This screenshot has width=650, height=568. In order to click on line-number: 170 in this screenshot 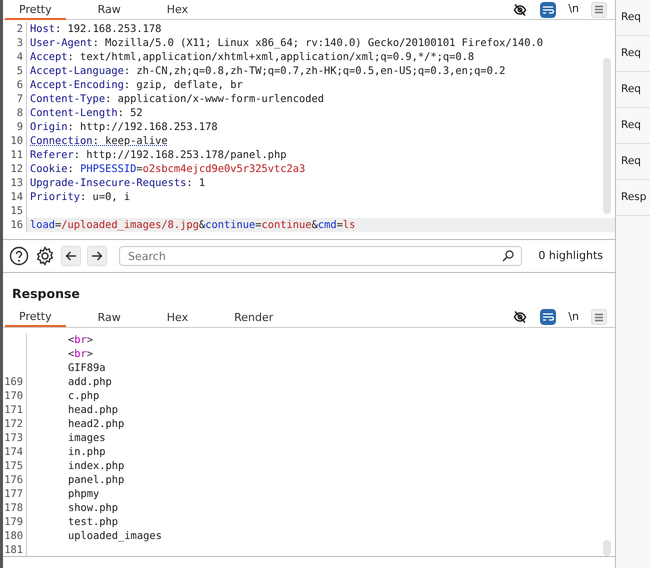, I will do `click(15, 395)`.